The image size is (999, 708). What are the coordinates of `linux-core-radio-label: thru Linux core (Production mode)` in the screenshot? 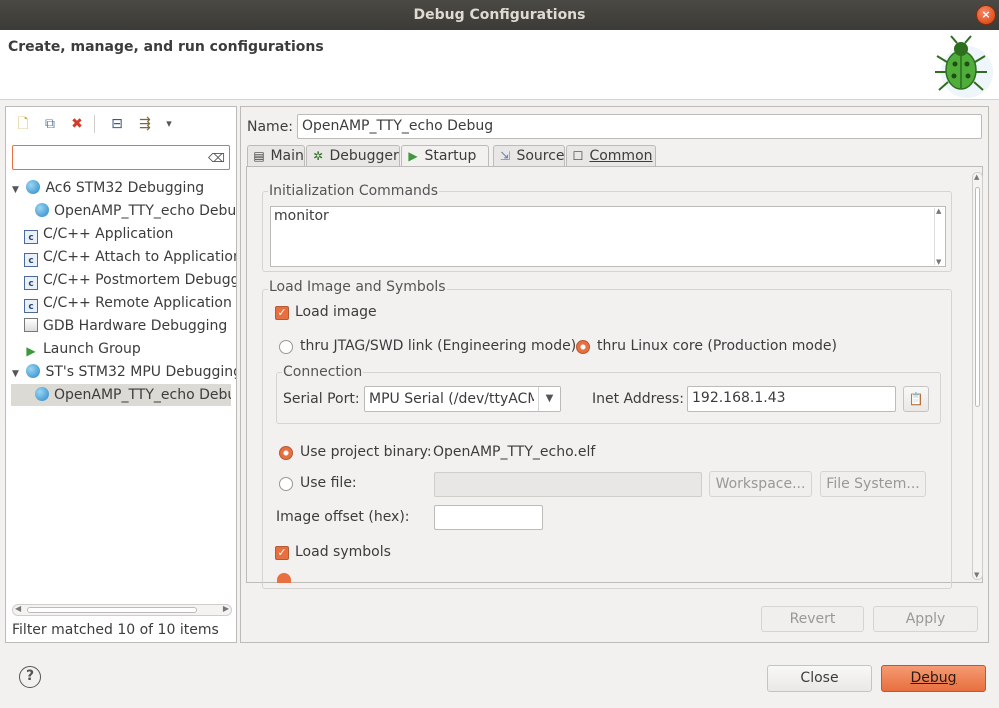 It's located at (717, 346).